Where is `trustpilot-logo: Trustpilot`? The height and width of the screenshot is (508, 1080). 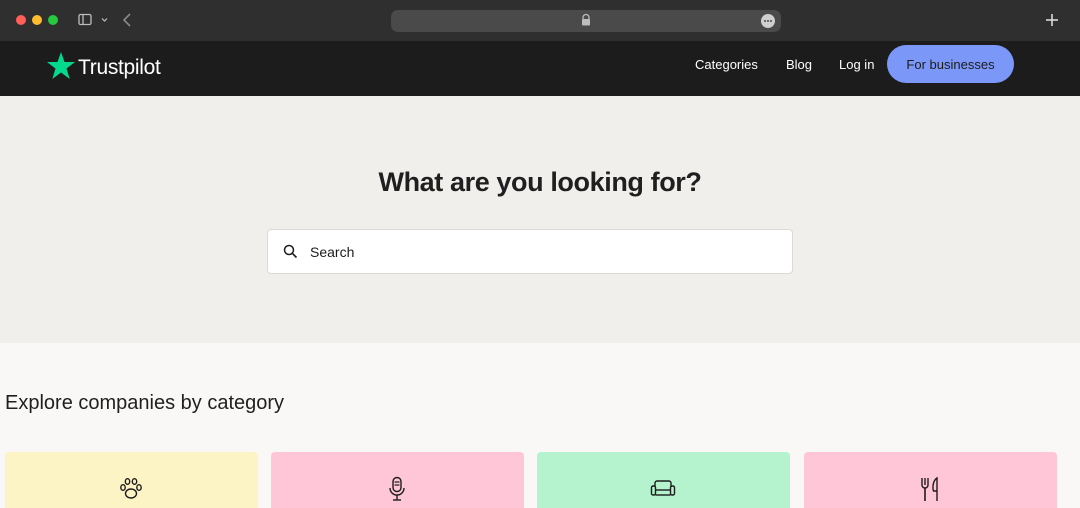
trustpilot-logo: Trustpilot is located at coordinates (103, 66).